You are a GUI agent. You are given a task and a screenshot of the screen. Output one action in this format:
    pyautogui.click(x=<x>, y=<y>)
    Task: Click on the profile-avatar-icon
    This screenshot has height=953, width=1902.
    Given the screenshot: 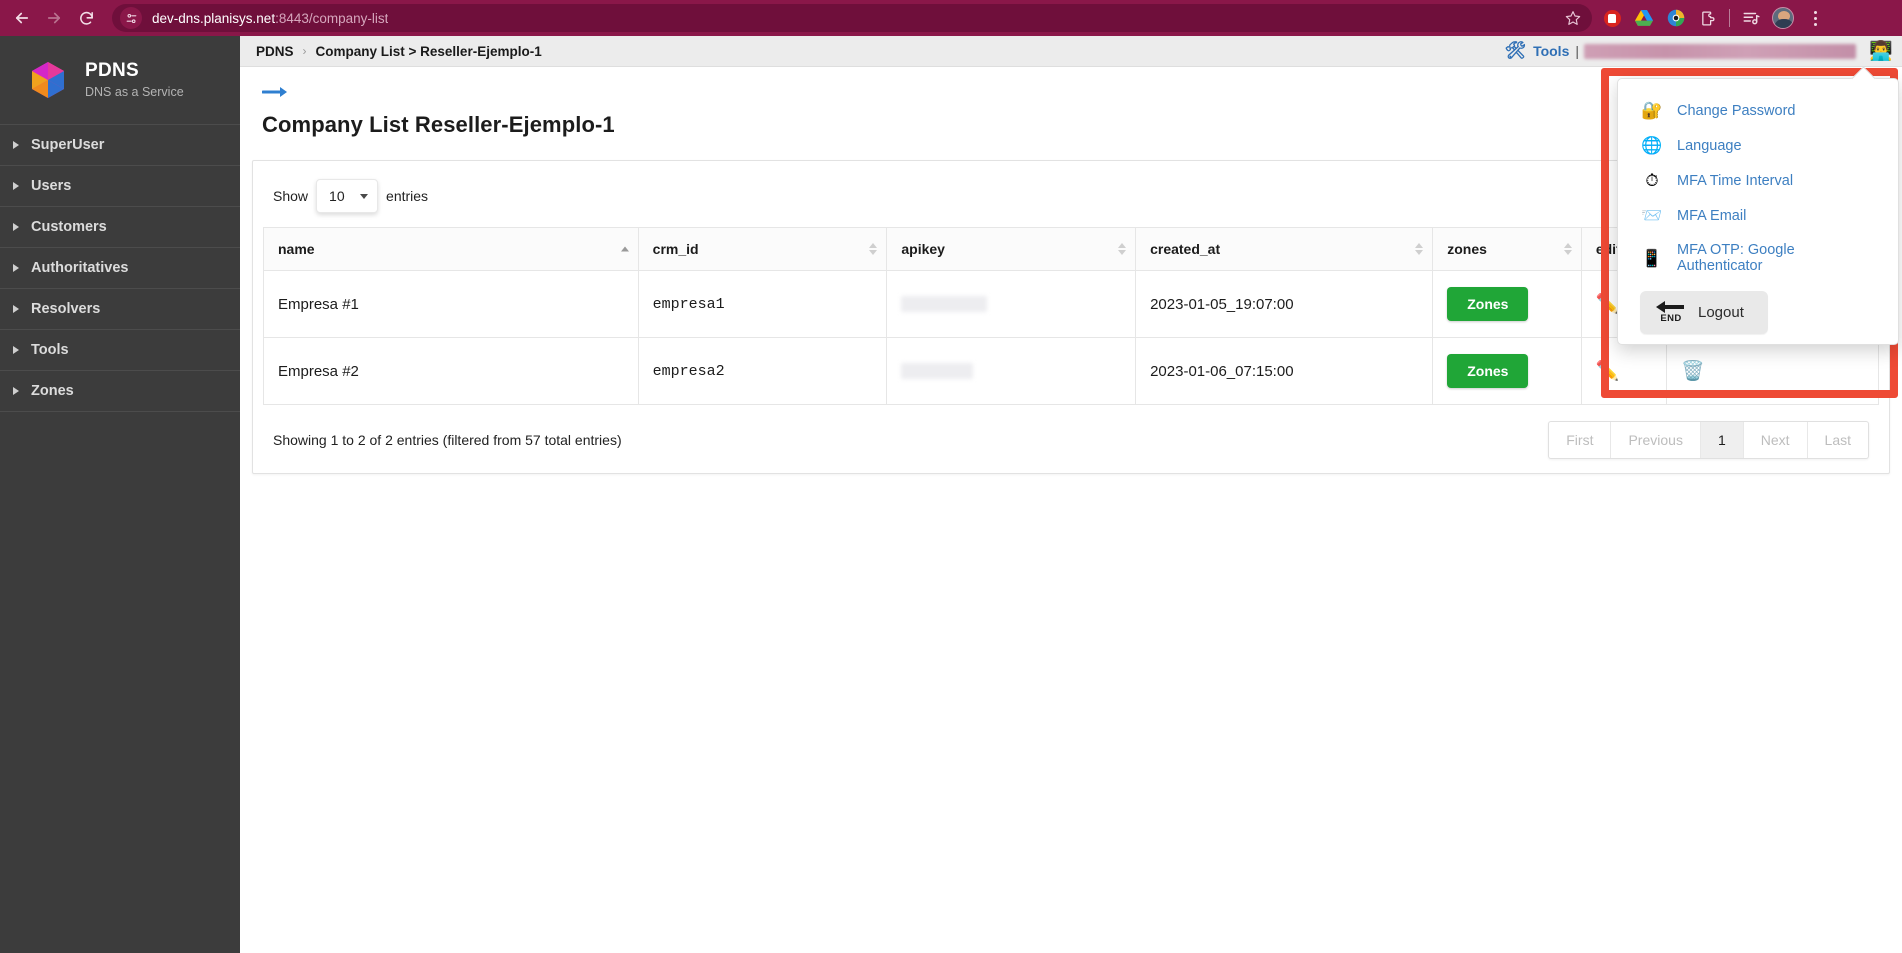 What is the action you would take?
    pyautogui.click(x=1783, y=18)
    